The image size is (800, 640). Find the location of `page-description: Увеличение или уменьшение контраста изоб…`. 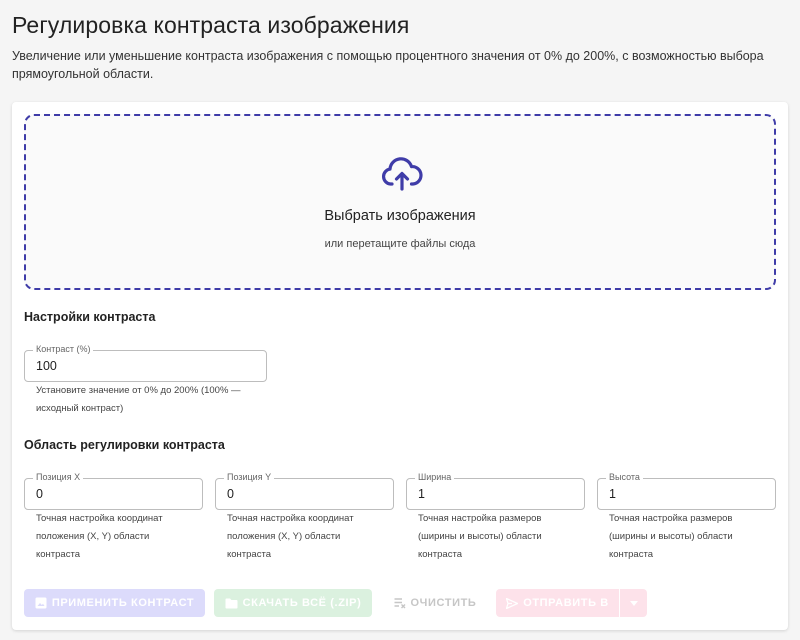

page-description: Увеличение или уменьшение контраста изоб… is located at coordinates (388, 65).